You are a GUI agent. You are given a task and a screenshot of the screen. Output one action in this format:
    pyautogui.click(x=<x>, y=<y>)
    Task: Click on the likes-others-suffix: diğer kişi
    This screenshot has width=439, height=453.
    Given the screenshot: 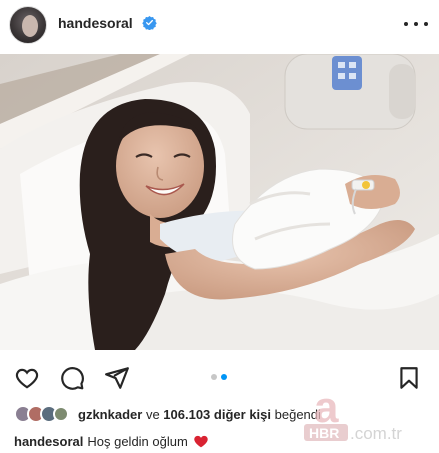 What is the action you would take?
    pyautogui.click(x=242, y=414)
    